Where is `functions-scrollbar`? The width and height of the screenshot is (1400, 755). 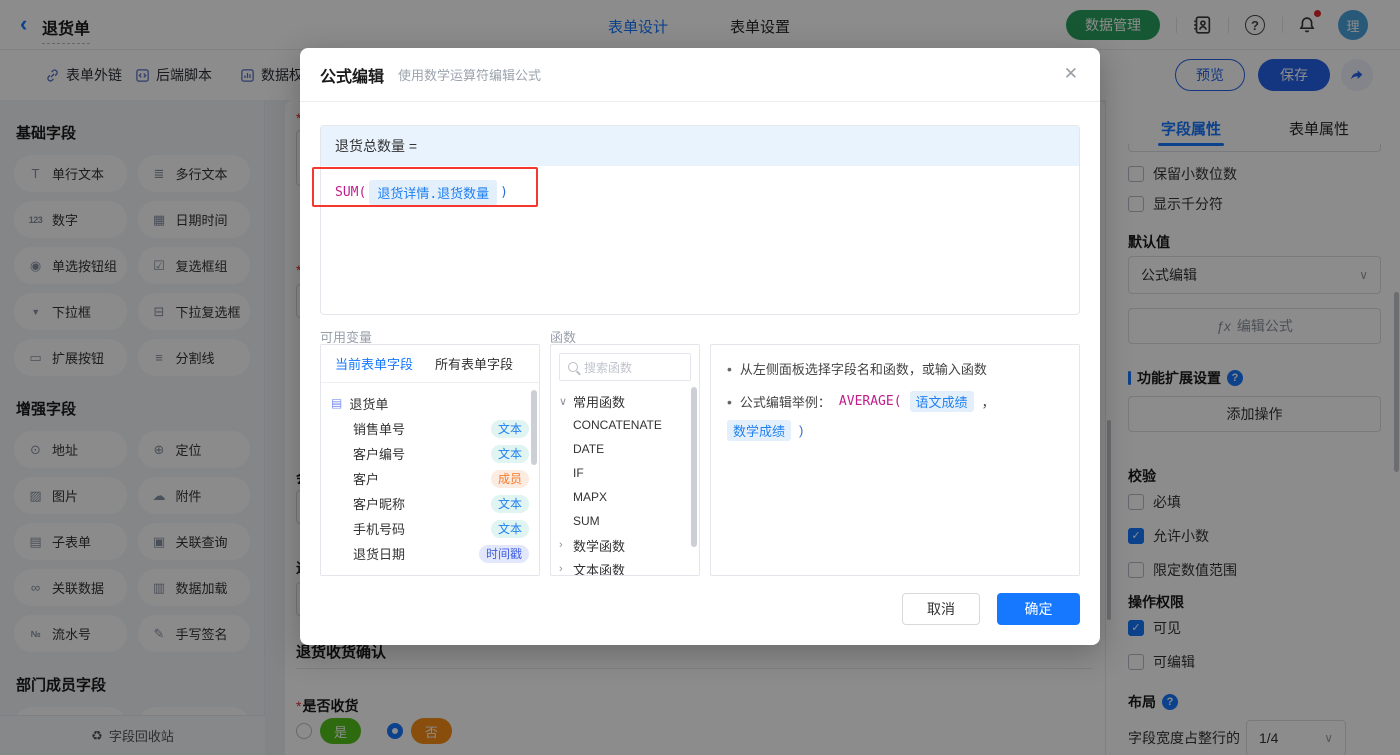 functions-scrollbar is located at coordinates (694, 467).